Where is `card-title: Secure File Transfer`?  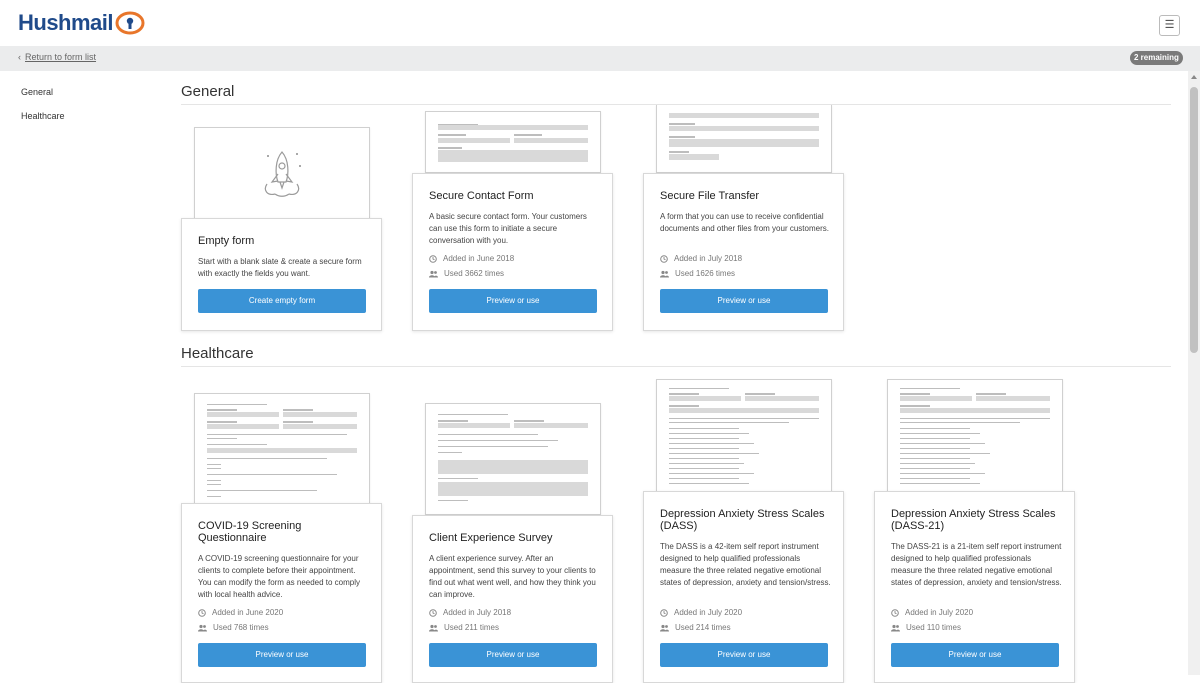
card-title: Secure File Transfer is located at coordinates (710, 196).